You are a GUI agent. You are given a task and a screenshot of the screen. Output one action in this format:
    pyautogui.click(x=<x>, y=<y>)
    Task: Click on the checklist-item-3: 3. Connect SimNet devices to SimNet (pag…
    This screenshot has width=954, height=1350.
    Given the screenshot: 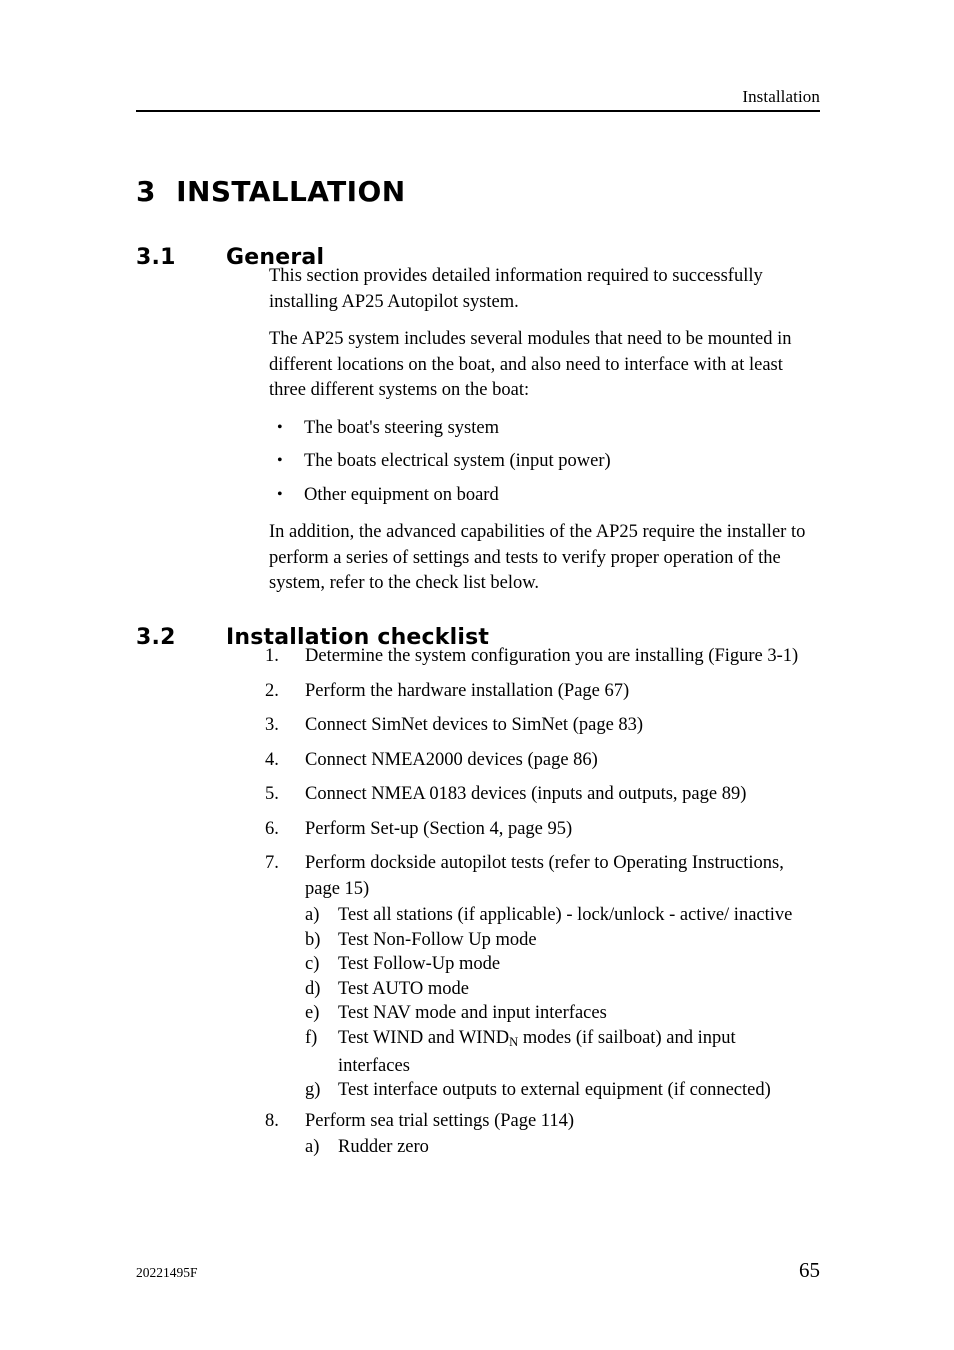 What is the action you would take?
    pyautogui.click(x=541, y=726)
    